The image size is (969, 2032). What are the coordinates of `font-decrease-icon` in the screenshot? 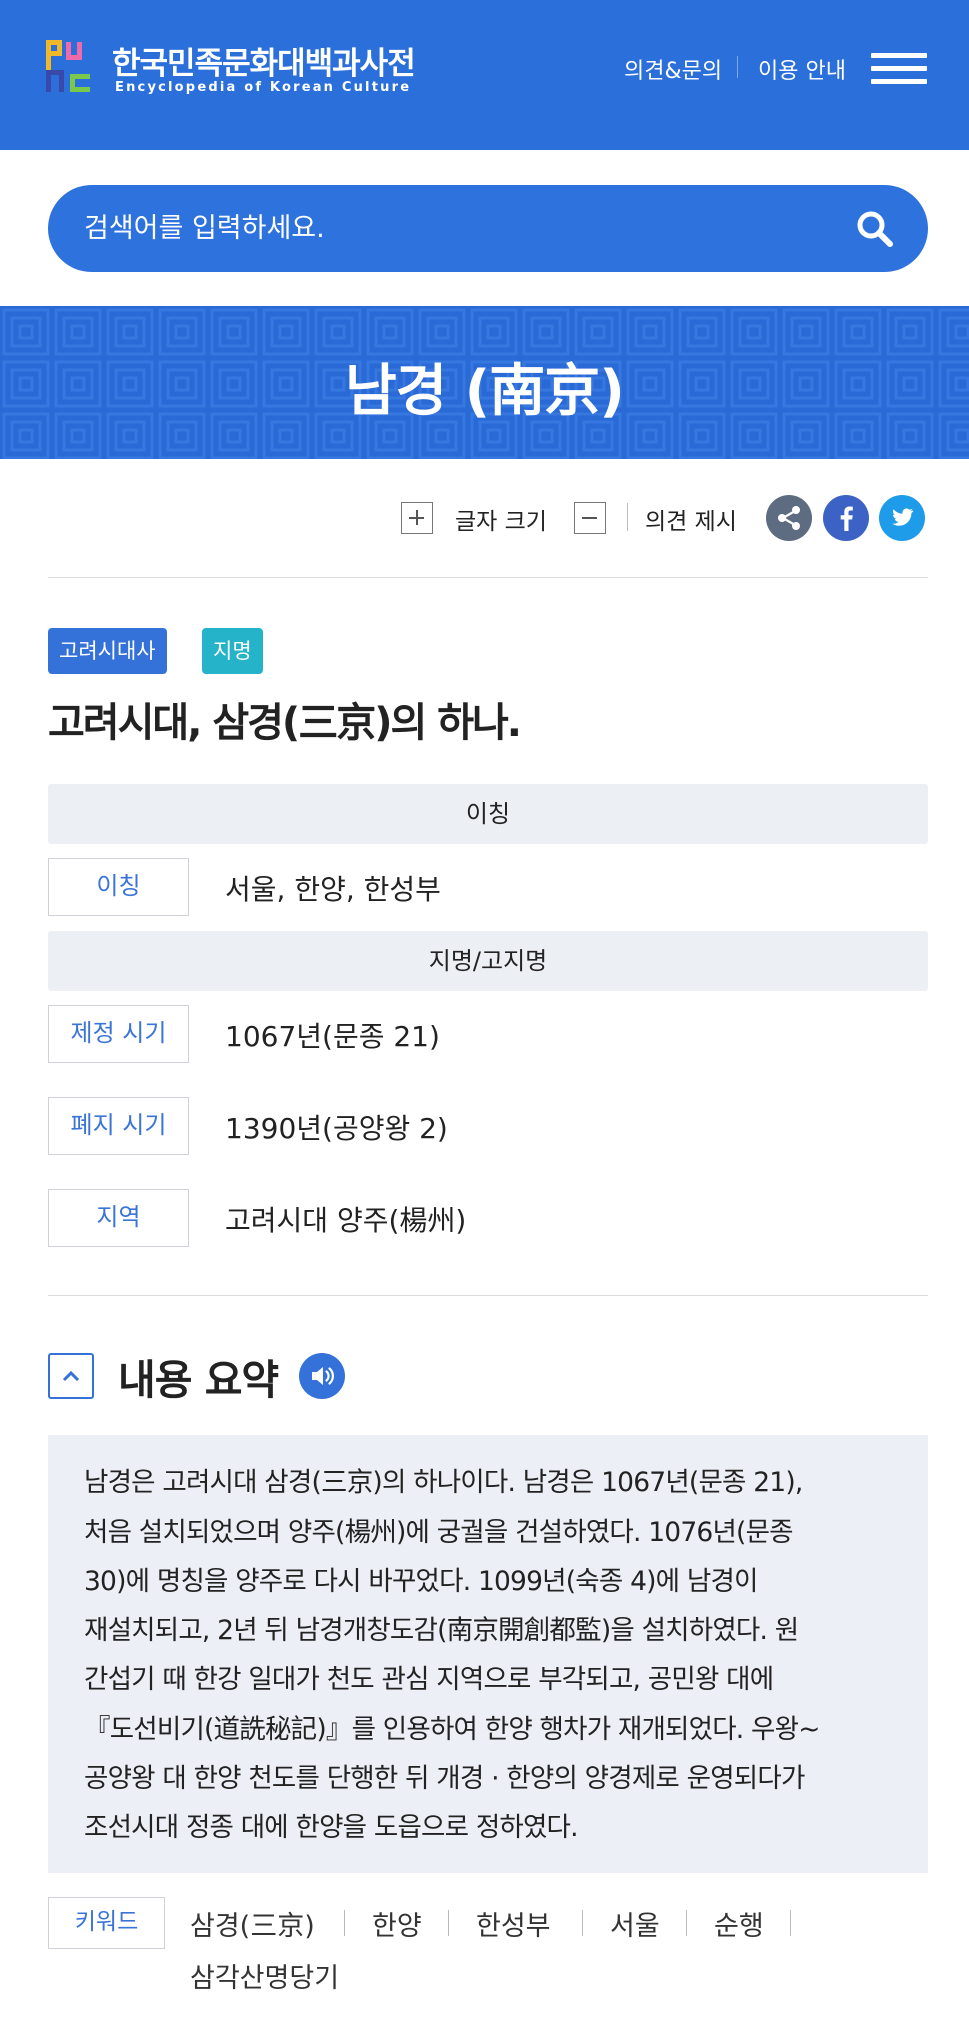 It's located at (590, 518).